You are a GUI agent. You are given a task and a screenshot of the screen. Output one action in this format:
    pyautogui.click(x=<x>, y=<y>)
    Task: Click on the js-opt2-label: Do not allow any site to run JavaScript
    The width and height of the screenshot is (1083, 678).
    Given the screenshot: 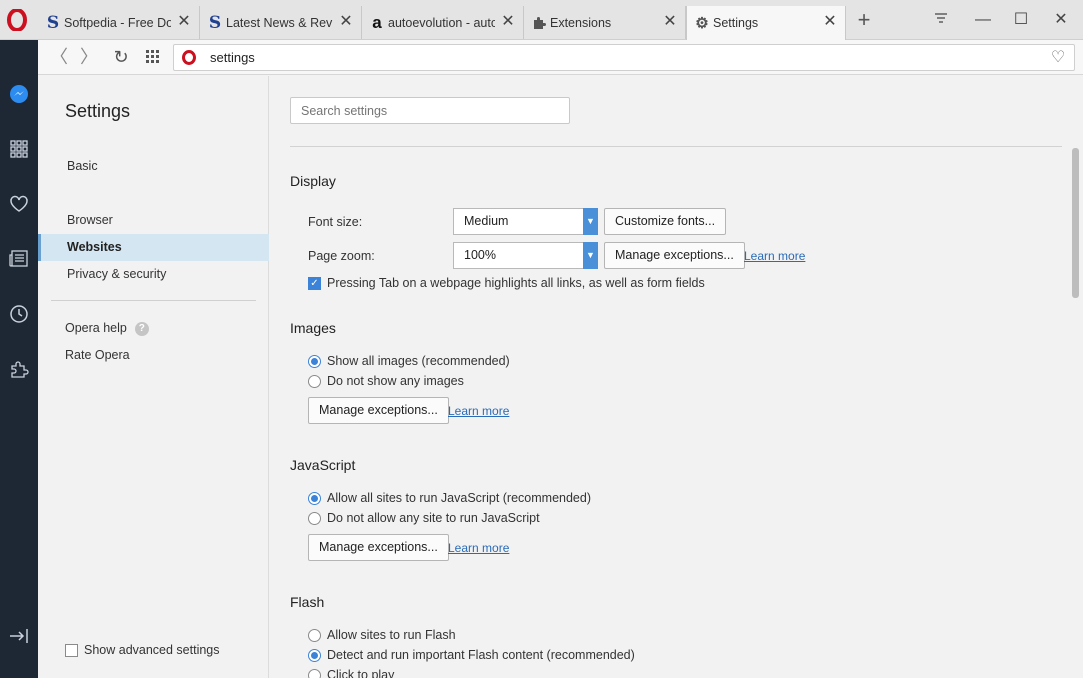 What is the action you would take?
    pyautogui.click(x=433, y=518)
    